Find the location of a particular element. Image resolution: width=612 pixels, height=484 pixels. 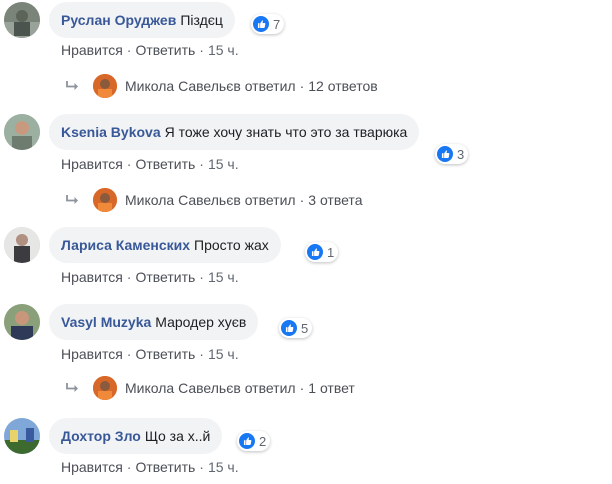

comment-author: Лариса Каменских is located at coordinates (125, 245).